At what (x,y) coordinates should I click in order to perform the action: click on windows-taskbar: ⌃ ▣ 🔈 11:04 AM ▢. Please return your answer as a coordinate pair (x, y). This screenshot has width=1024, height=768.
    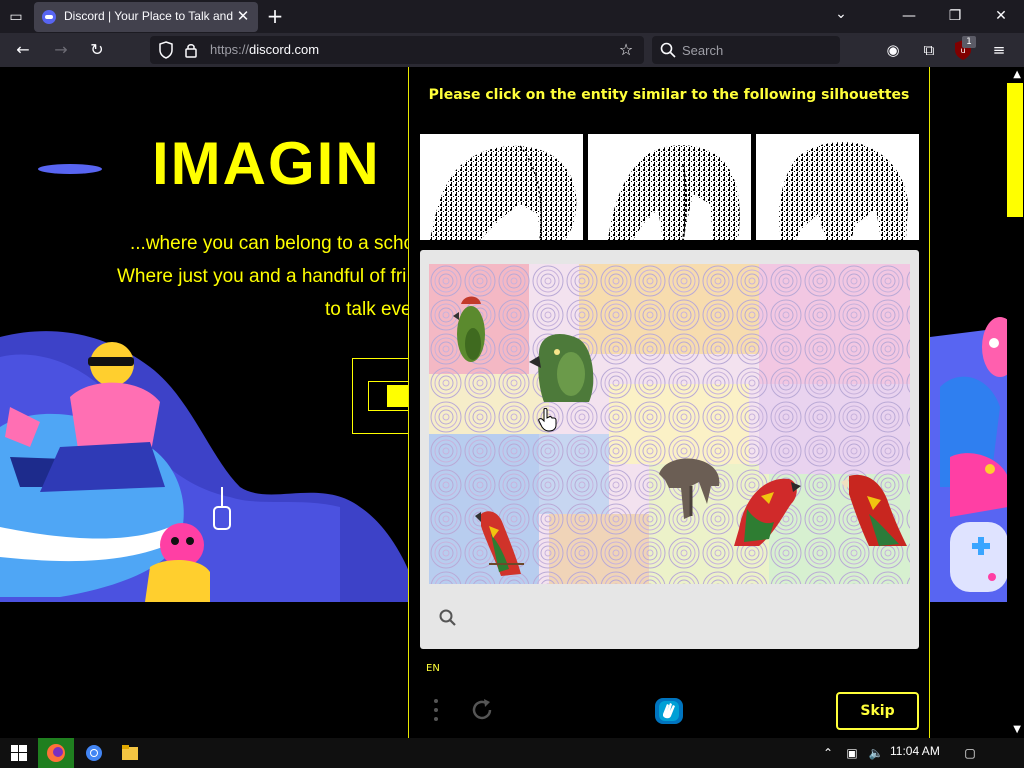
    Looking at the image, I should click on (512, 753).